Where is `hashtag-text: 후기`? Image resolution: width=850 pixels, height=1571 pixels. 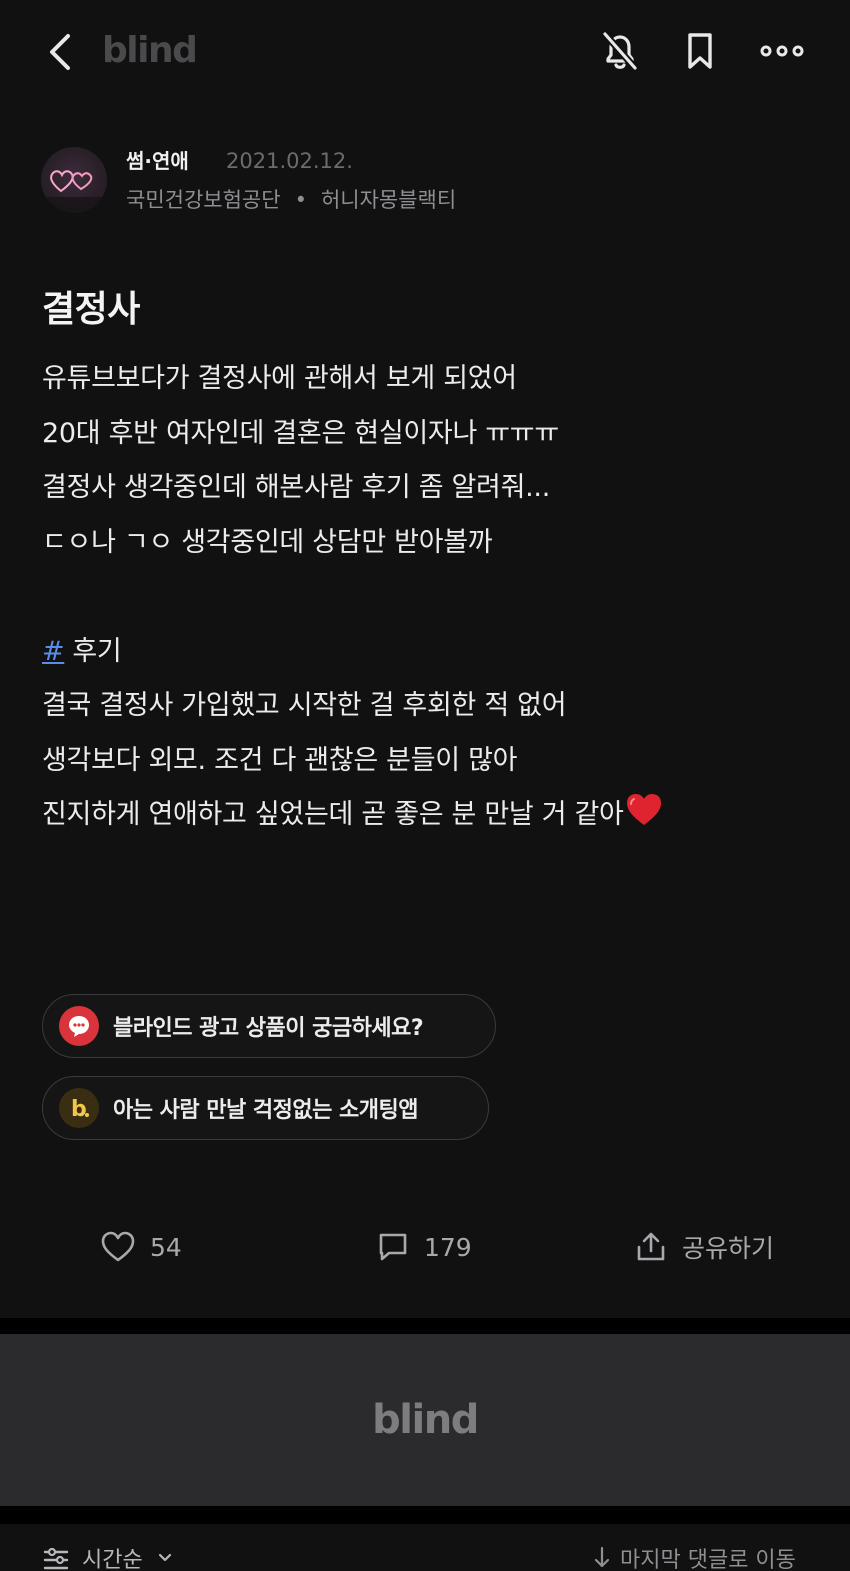 hashtag-text: 후기 is located at coordinates (97, 651).